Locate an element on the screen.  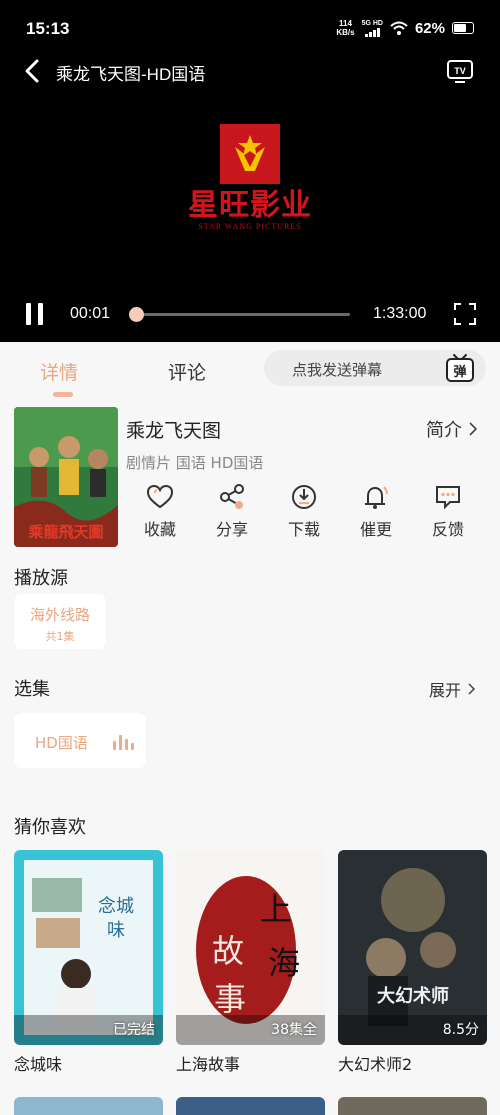
player-controls: 00:01 1:33:00 is located at coordinates (250, 315).